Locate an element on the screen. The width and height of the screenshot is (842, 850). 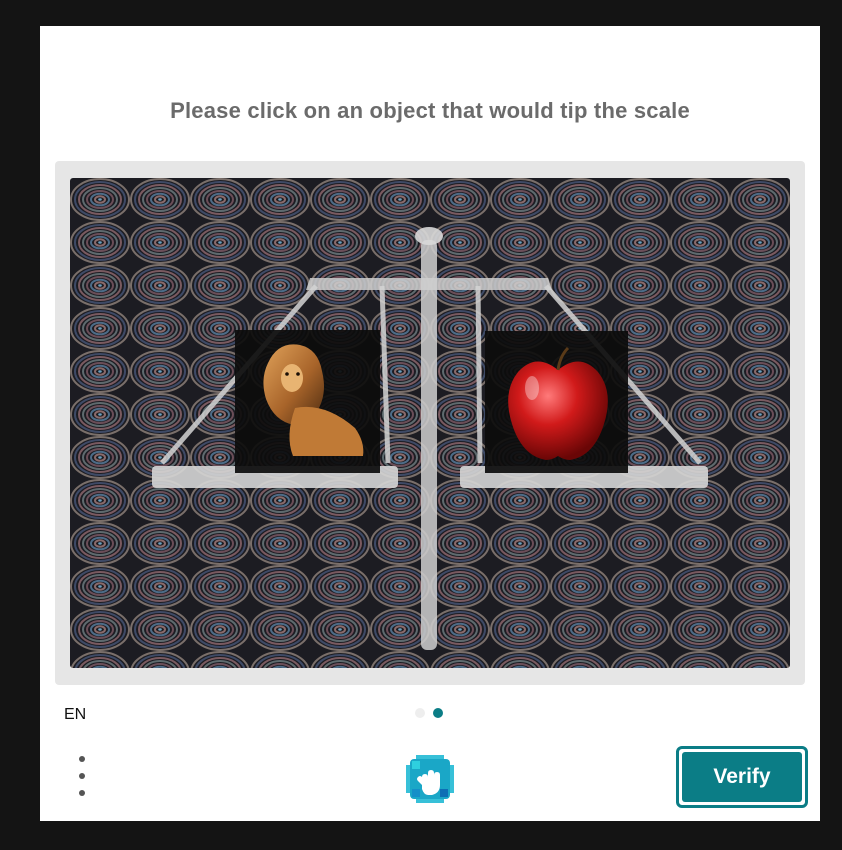
challenge-pager is located at coordinates (429, 713).